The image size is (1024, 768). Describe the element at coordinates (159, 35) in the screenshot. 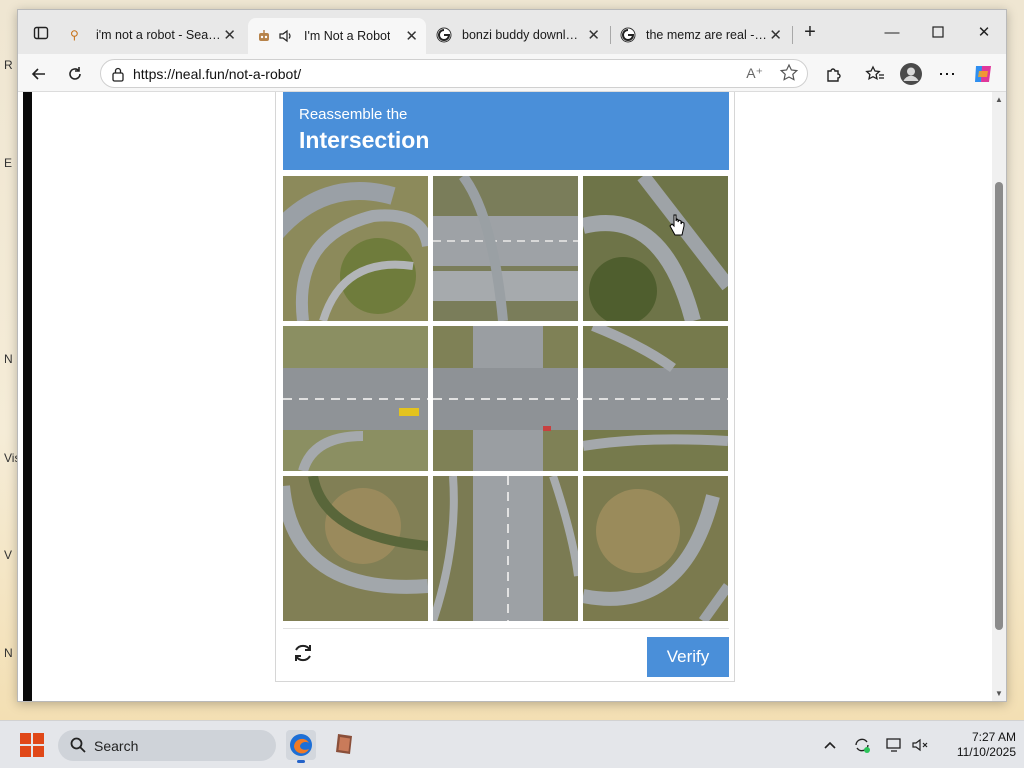

I see `tab-title: i'm not a robot - Search` at that location.